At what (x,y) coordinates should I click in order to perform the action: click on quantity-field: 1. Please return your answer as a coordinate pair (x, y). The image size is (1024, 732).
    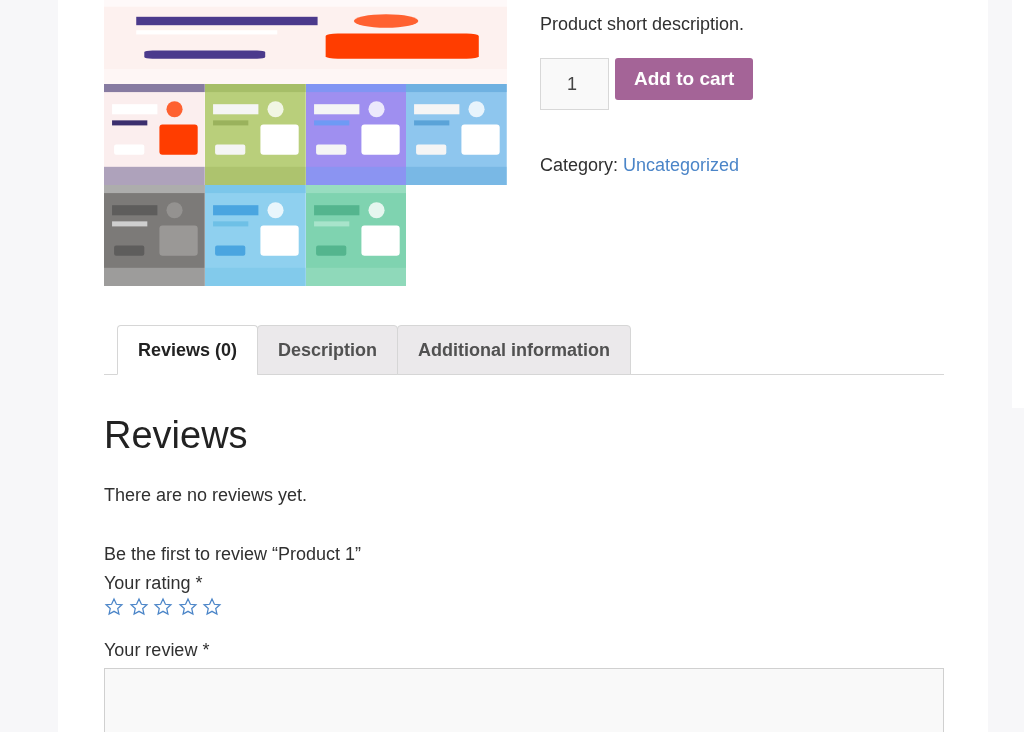
    Looking at the image, I should click on (574, 84).